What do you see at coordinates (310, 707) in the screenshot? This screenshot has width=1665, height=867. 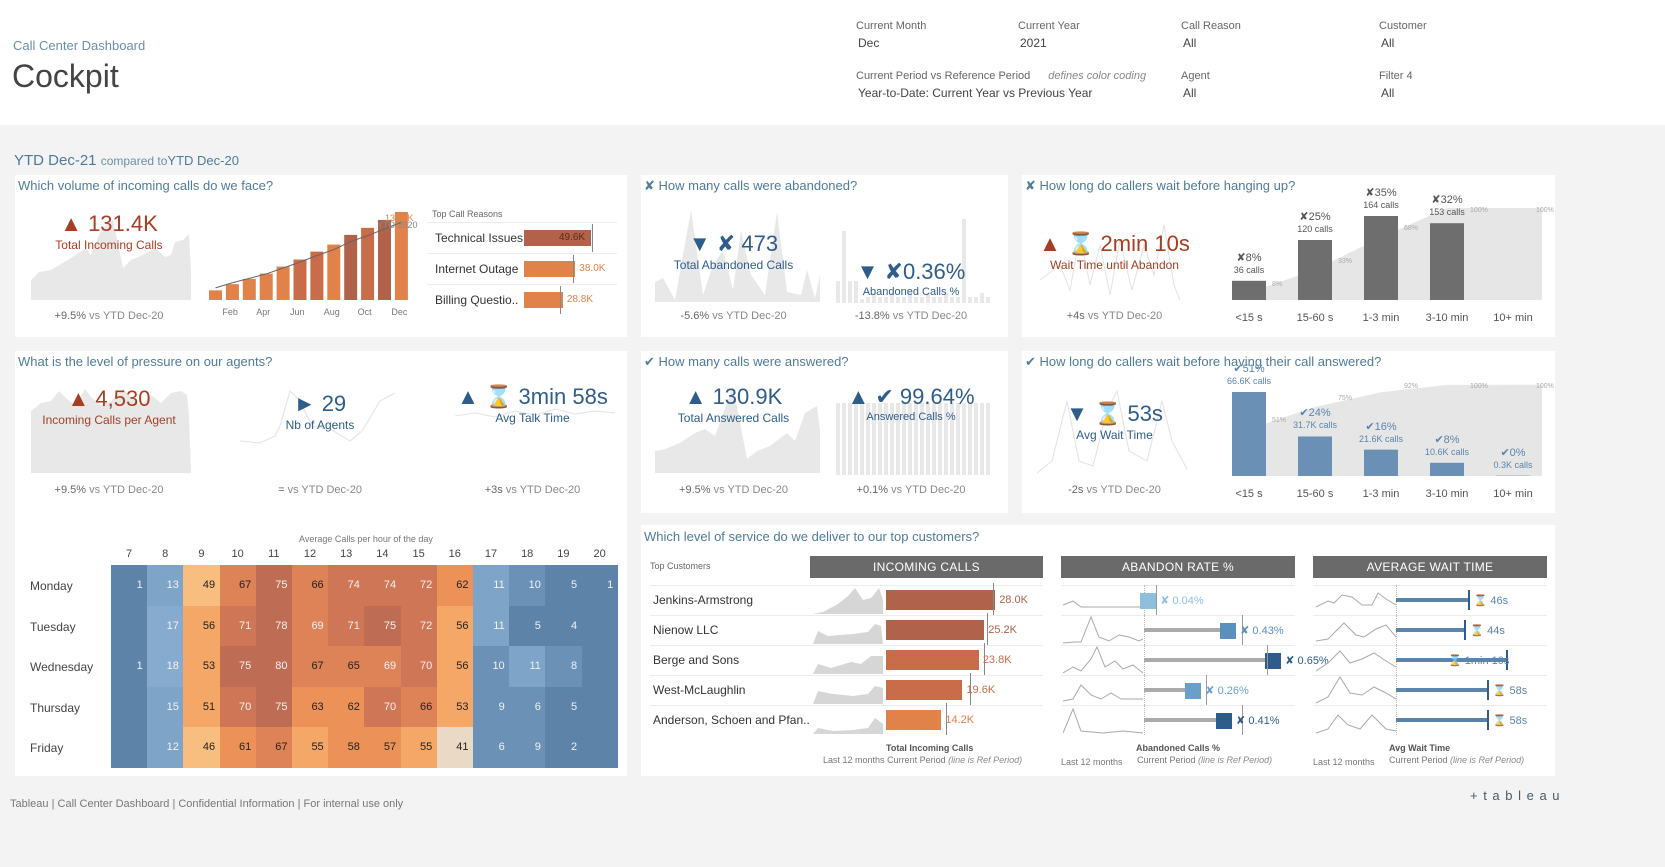 I see `heatmap-cell: 63` at bounding box center [310, 707].